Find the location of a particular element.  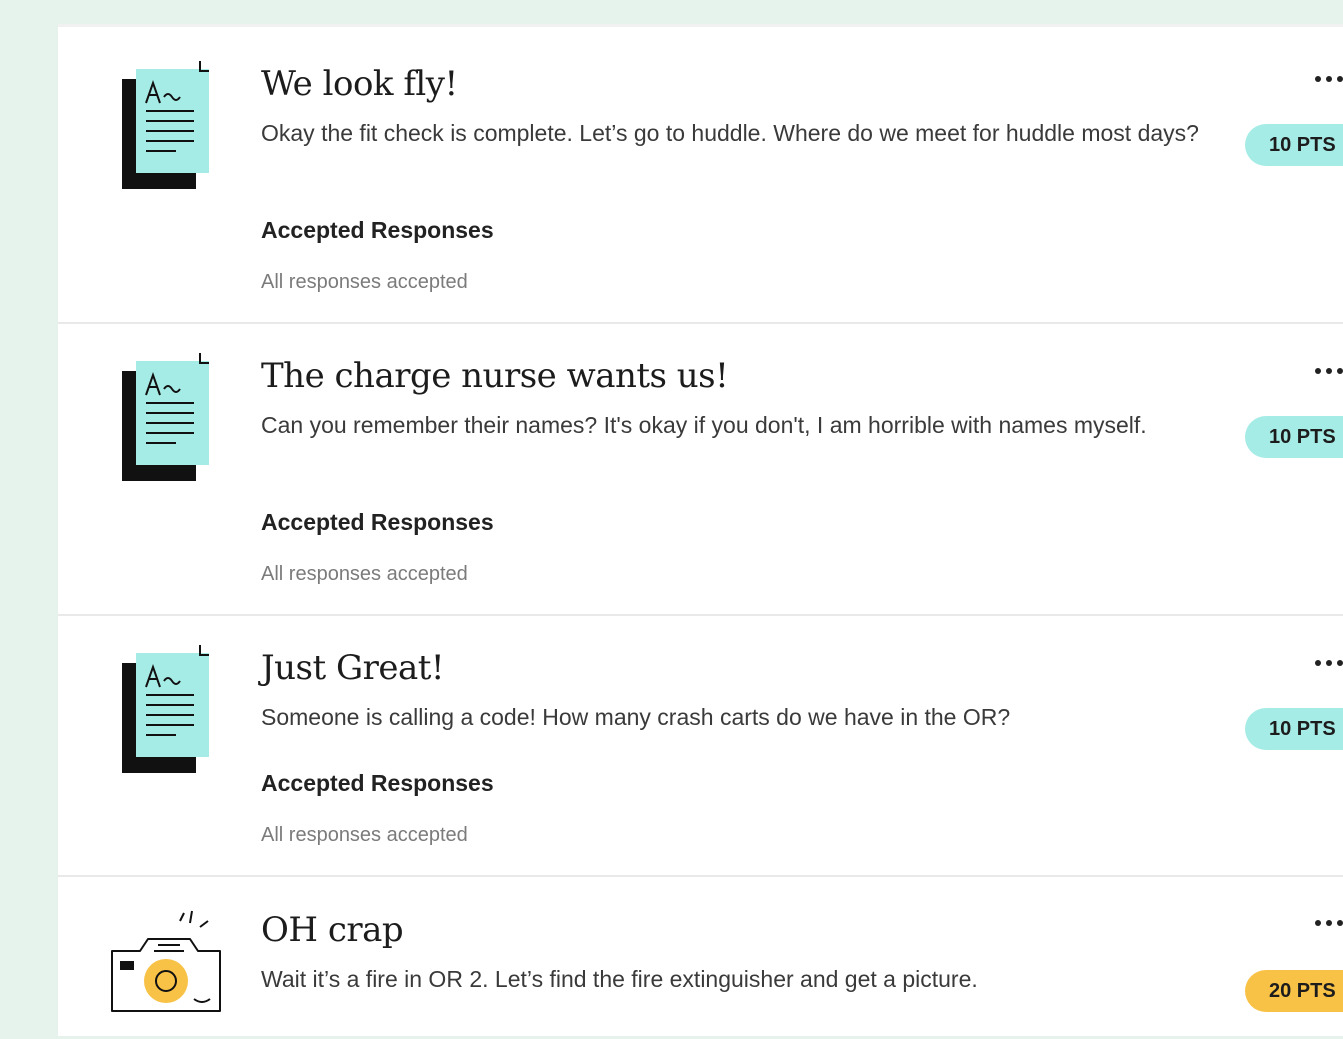

task-title: OH crap is located at coordinates (332, 930).